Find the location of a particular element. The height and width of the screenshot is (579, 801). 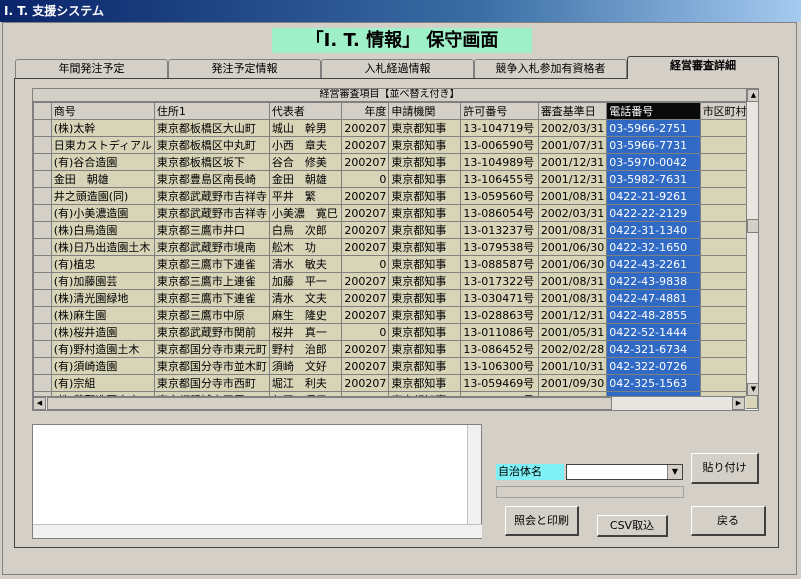

cell-phone: 042-321-6734 is located at coordinates (653, 349).